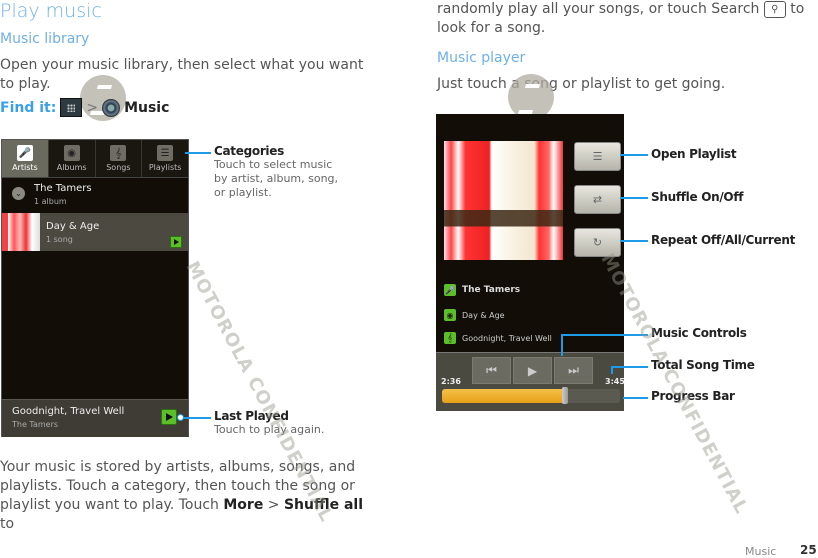  I want to click on music-controls-callout: Music Controls, so click(699, 333).